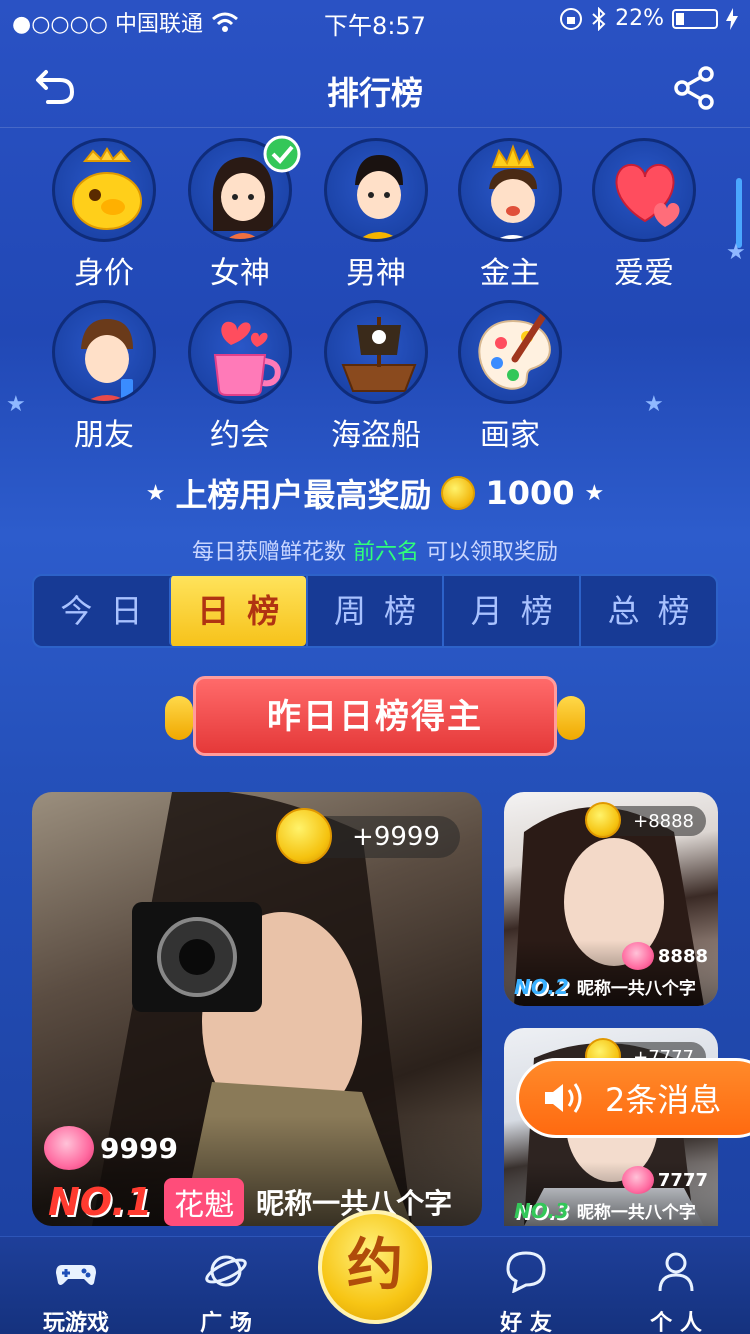 Image resolution: width=750 pixels, height=1334 pixels. I want to click on category-haidaochuan: 海盗船, so click(376, 377).